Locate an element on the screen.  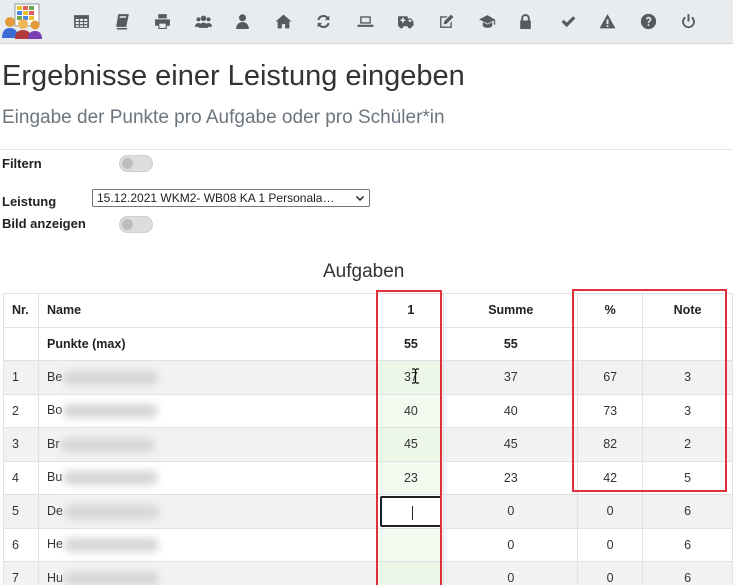
max-row-nr is located at coordinates (21, 343).